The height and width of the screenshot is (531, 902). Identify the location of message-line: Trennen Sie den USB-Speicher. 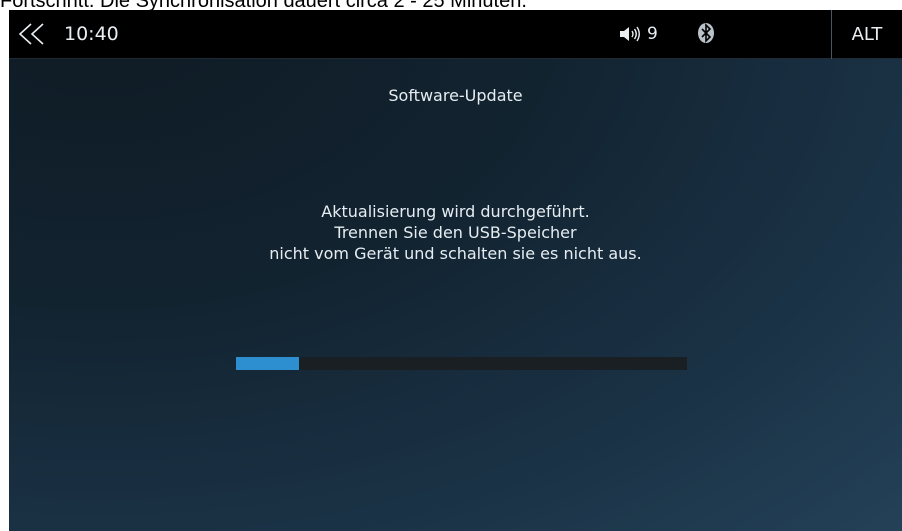
(455, 232).